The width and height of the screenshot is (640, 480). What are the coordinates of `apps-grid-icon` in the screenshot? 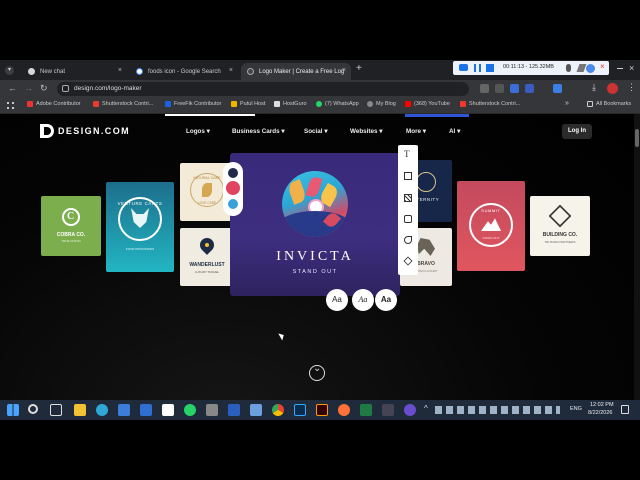 It's located at (10, 105).